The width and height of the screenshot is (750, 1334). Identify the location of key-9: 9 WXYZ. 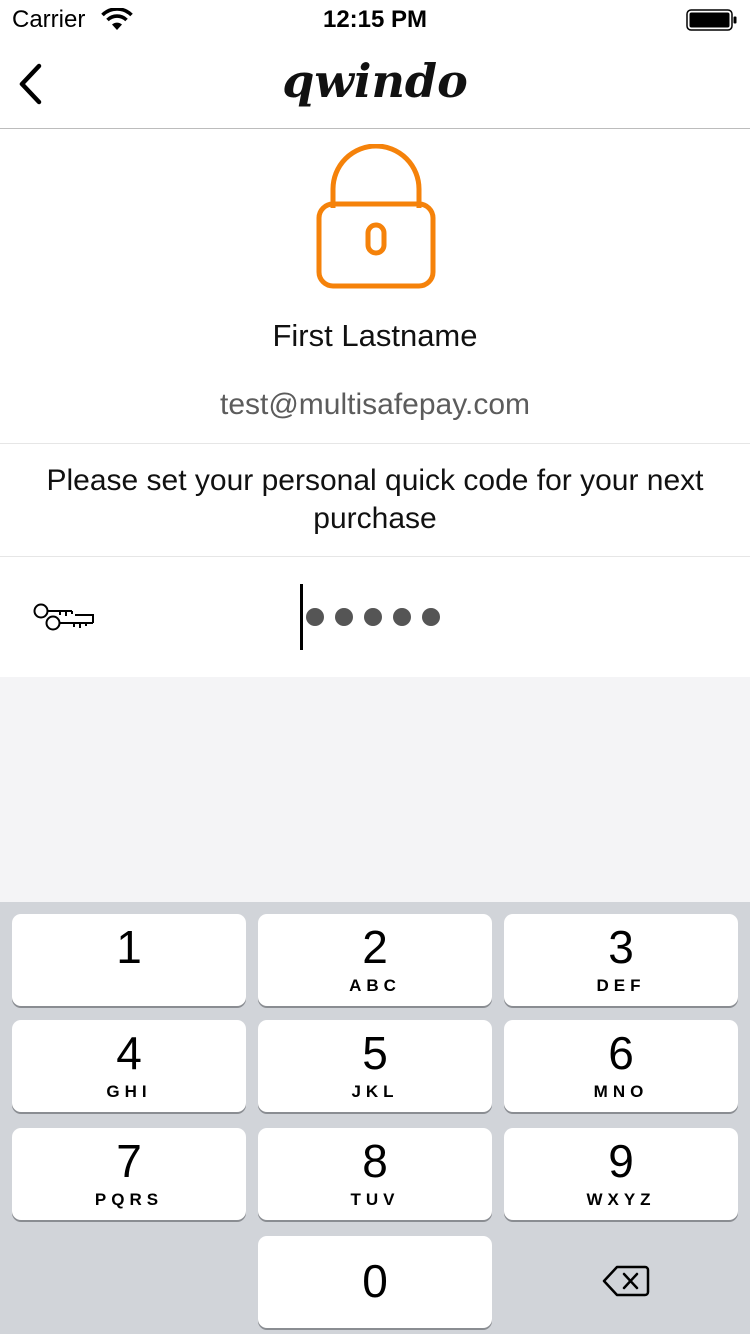
(621, 1174).